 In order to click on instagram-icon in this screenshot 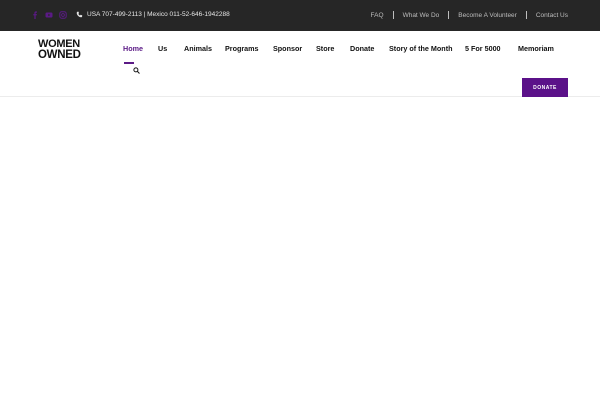, I will do `click(63, 15)`.